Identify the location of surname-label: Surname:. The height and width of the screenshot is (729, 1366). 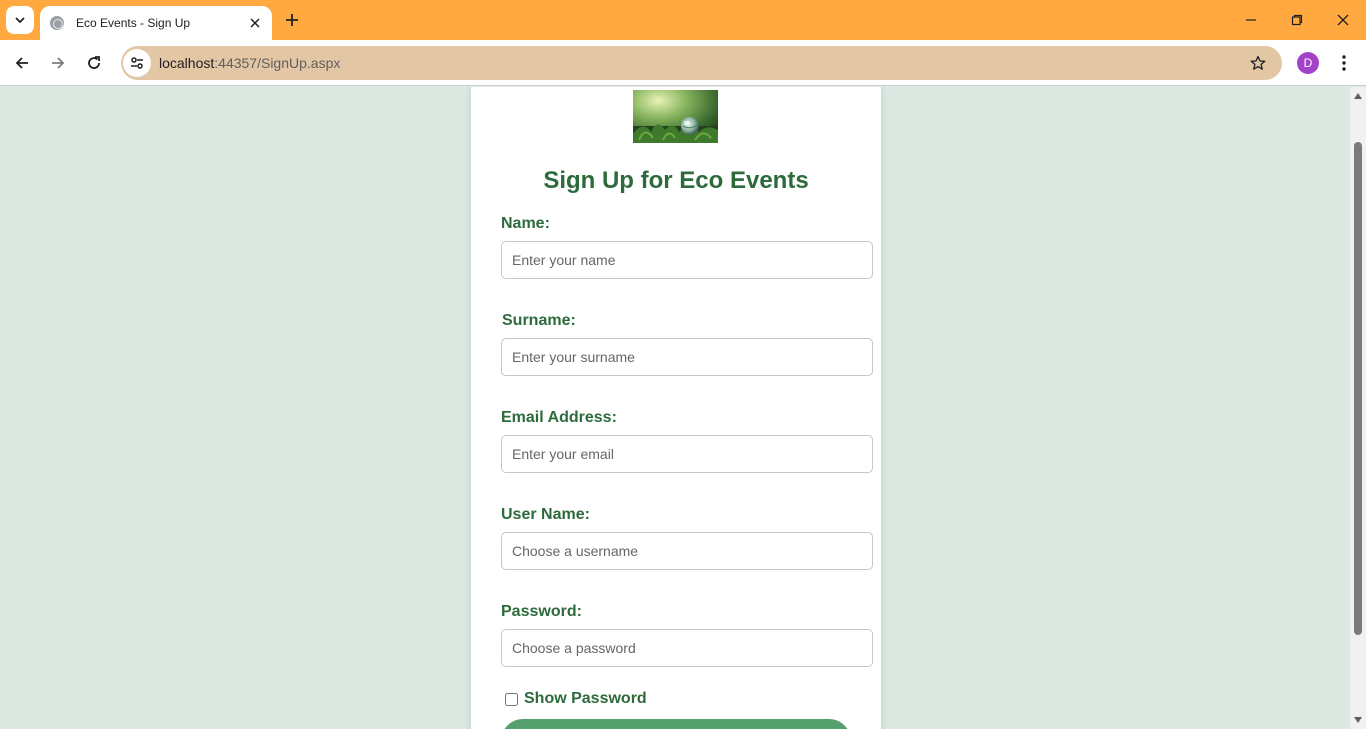
(539, 320).